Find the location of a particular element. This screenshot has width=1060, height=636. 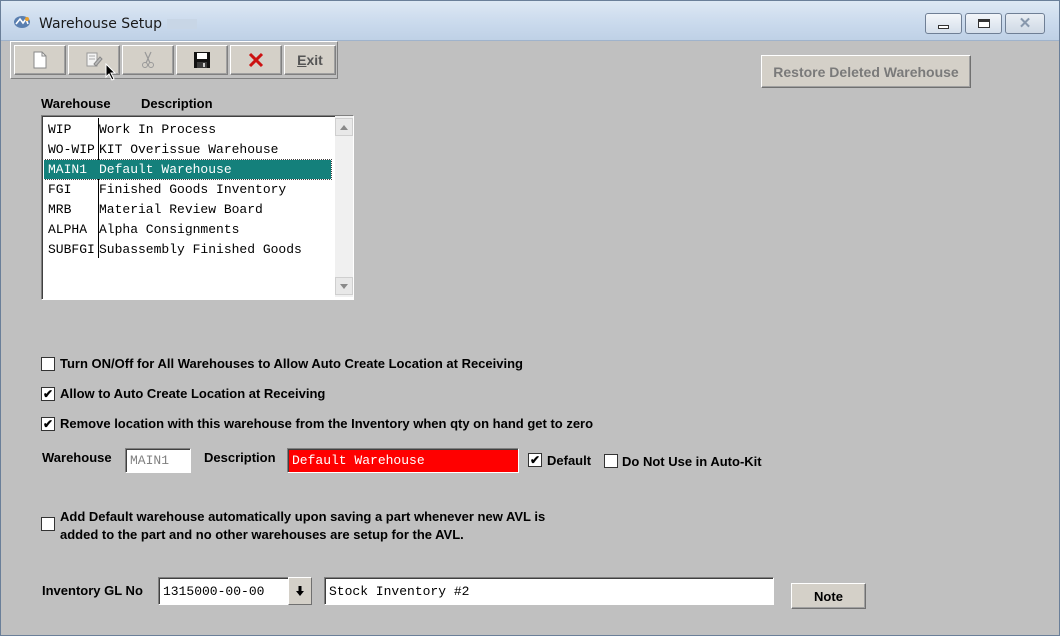

arrow-up-icon is located at coordinates (344, 127).